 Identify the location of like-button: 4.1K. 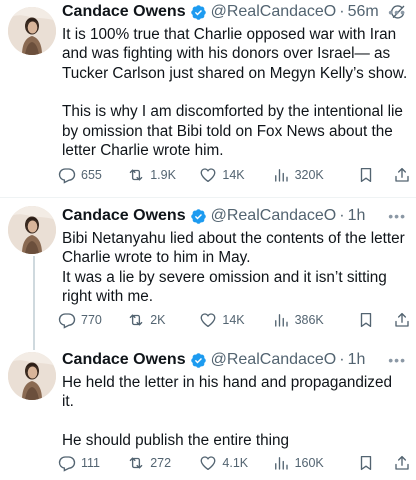
(235, 463).